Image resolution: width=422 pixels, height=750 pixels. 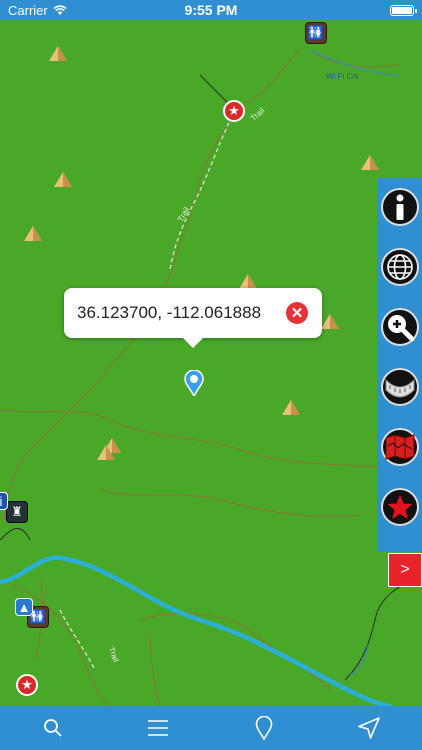 I want to click on battery-icon, so click(x=403, y=10).